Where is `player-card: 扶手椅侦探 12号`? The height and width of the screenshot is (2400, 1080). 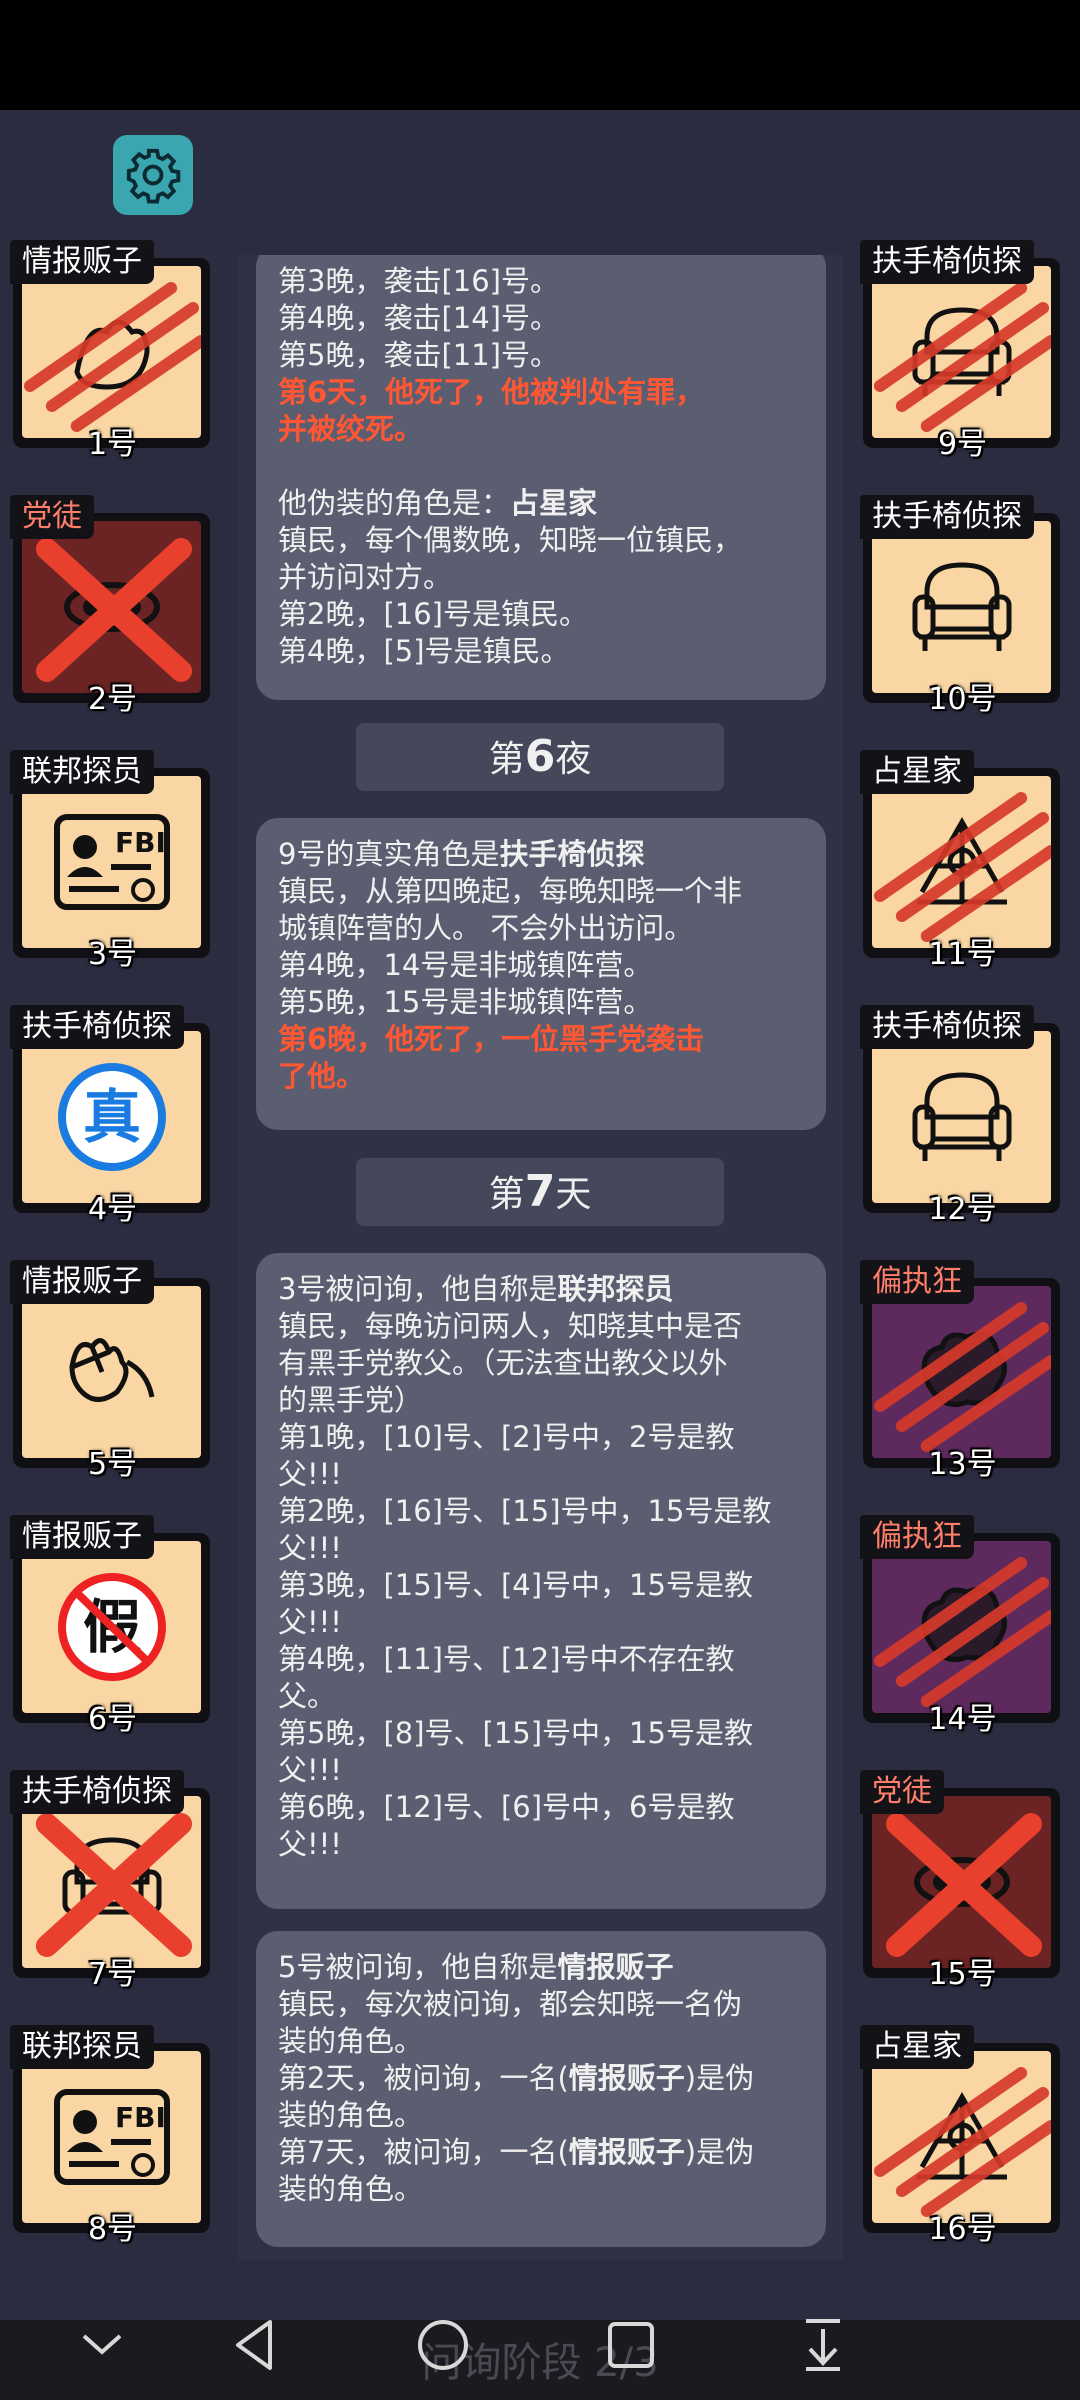
player-card: 扶手椅侦探 12号 is located at coordinates (962, 1116).